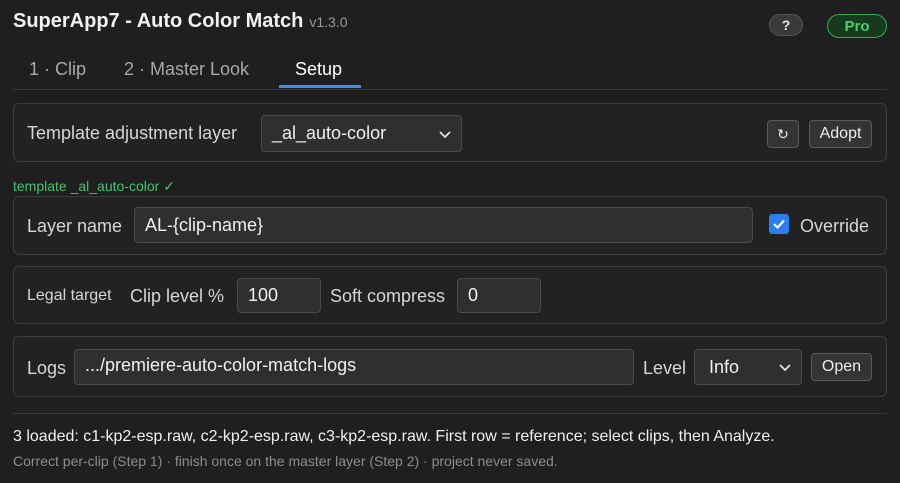 Image resolution: width=900 pixels, height=483 pixels. What do you see at coordinates (69, 295) in the screenshot?
I see `legal-target-label: Legal target` at bounding box center [69, 295].